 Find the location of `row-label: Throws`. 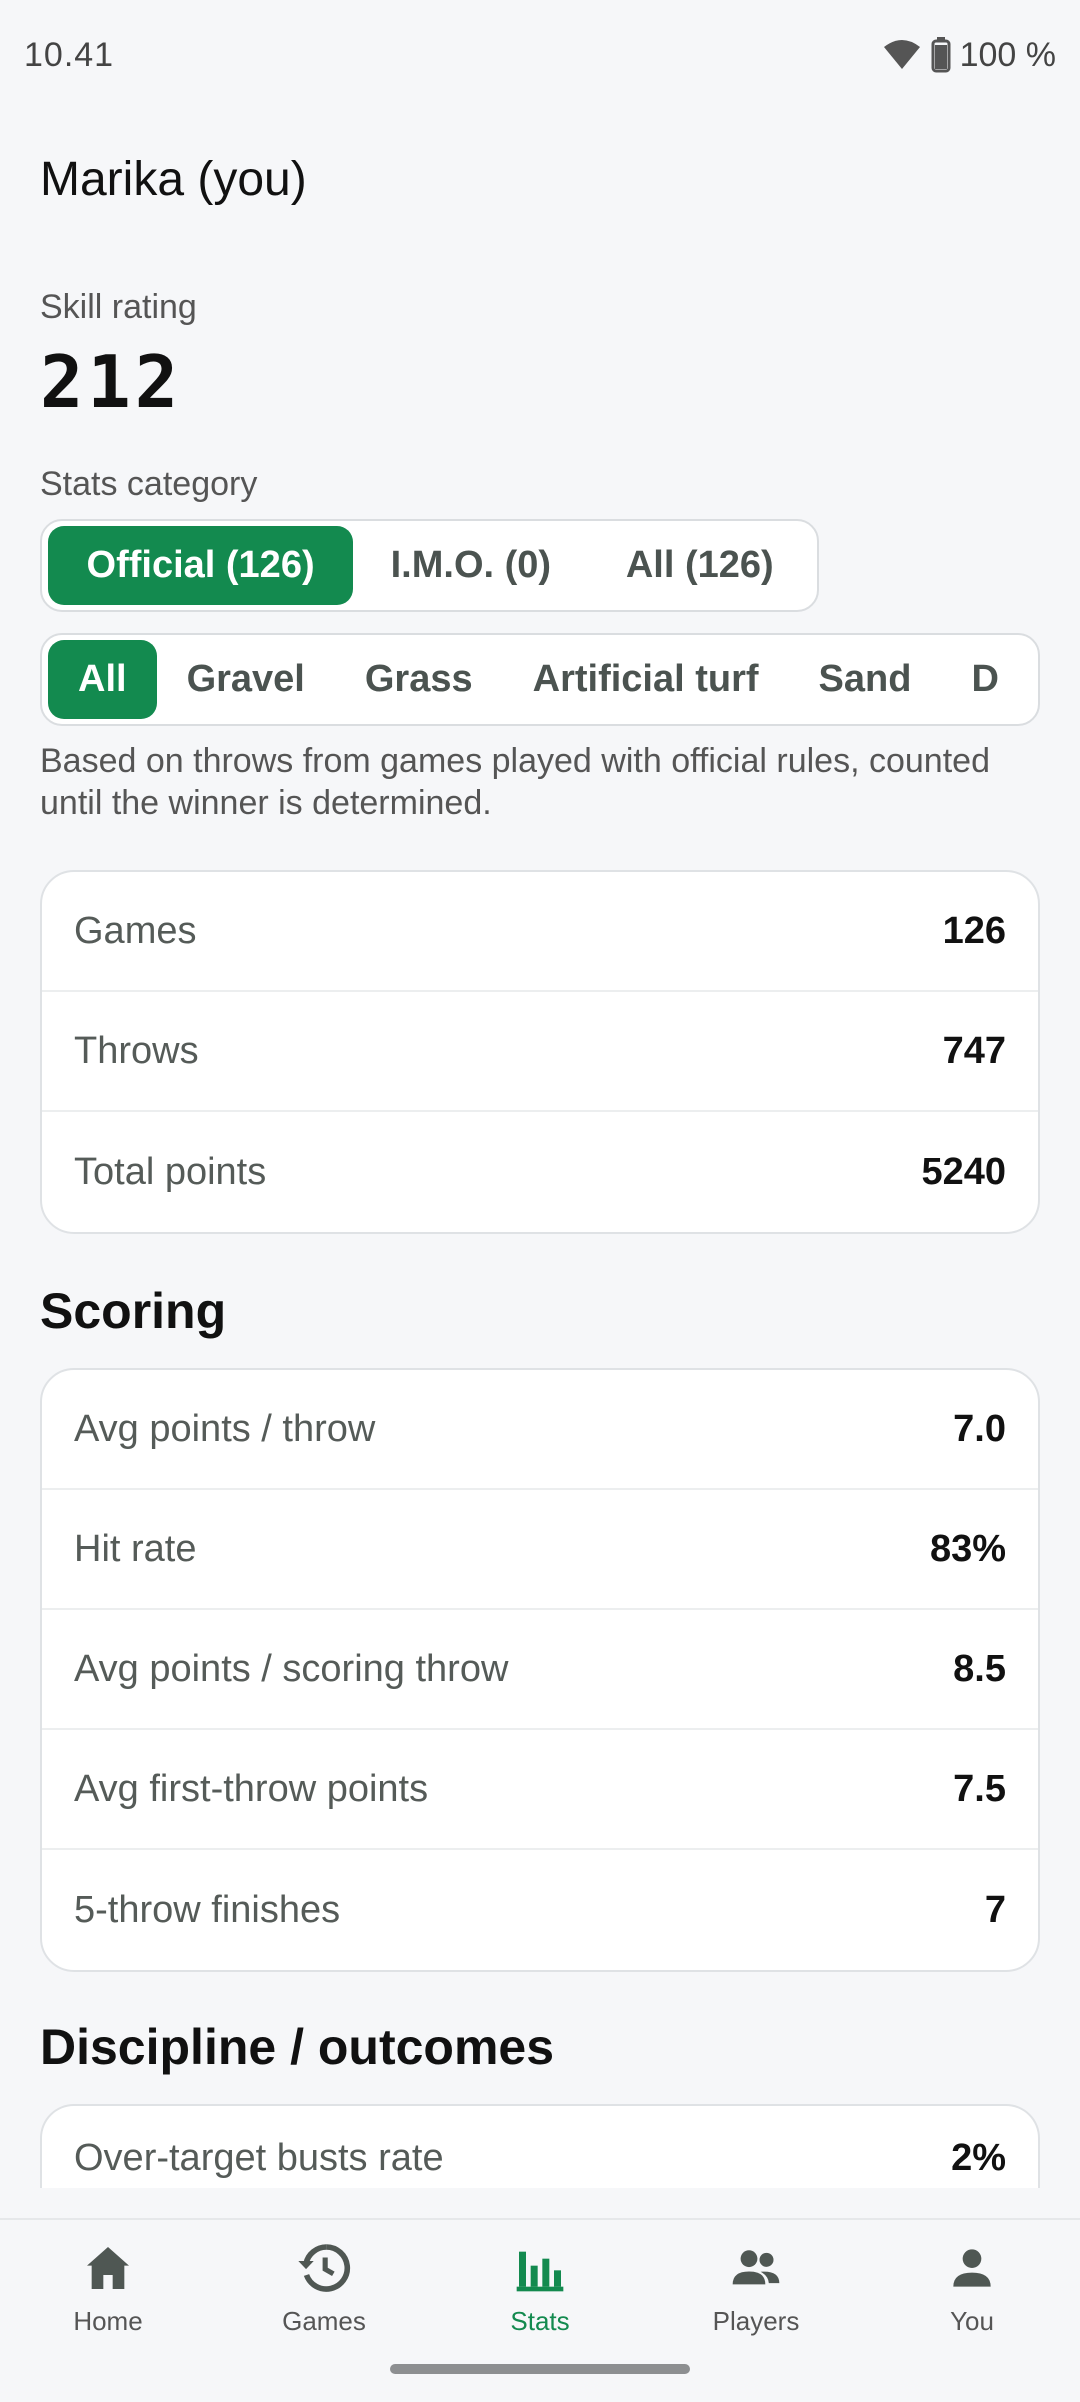

row-label: Throws is located at coordinates (136, 1050).